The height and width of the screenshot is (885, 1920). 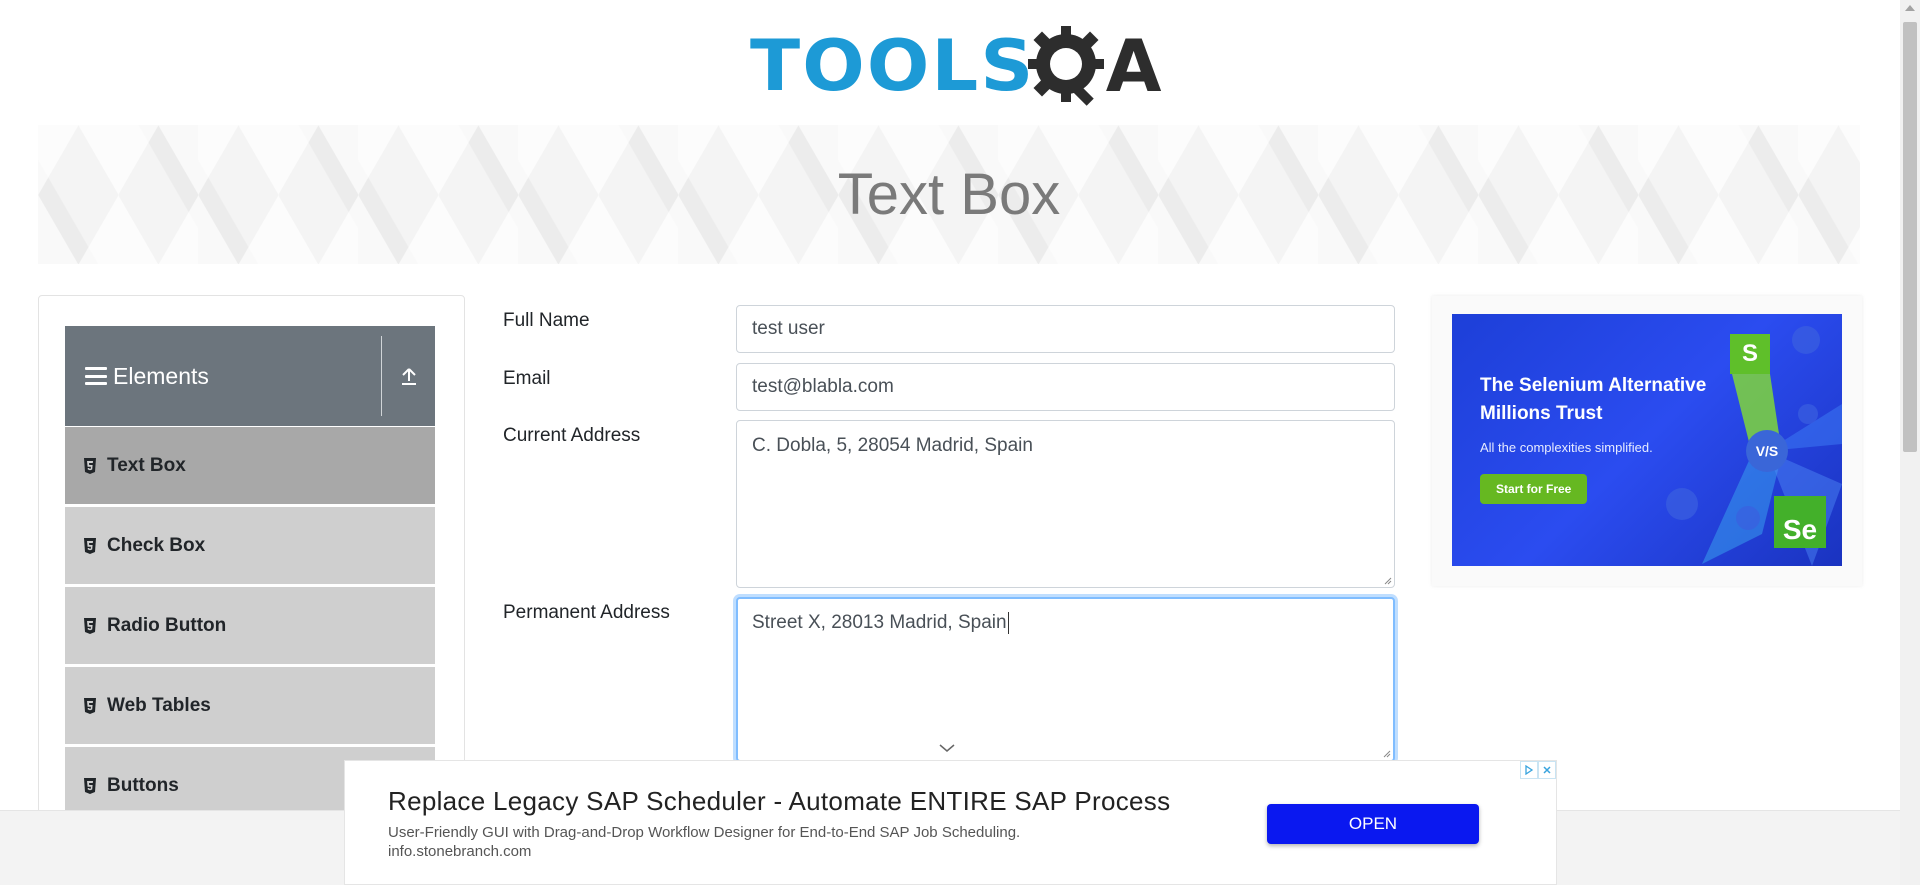 I want to click on current-address-textarea: C. Dobla, 5, 28054 Madrid, Spain, so click(x=1065, y=504).